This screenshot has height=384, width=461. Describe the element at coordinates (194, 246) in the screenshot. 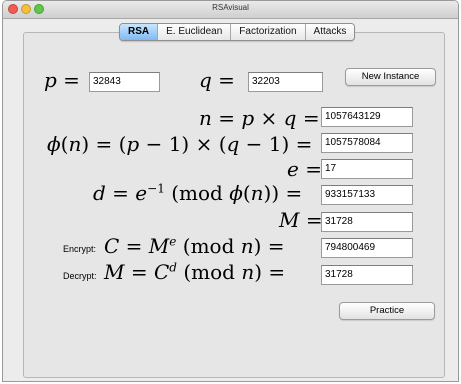

I see `encrypt-equation-label: C = Me (mod n) =` at that location.